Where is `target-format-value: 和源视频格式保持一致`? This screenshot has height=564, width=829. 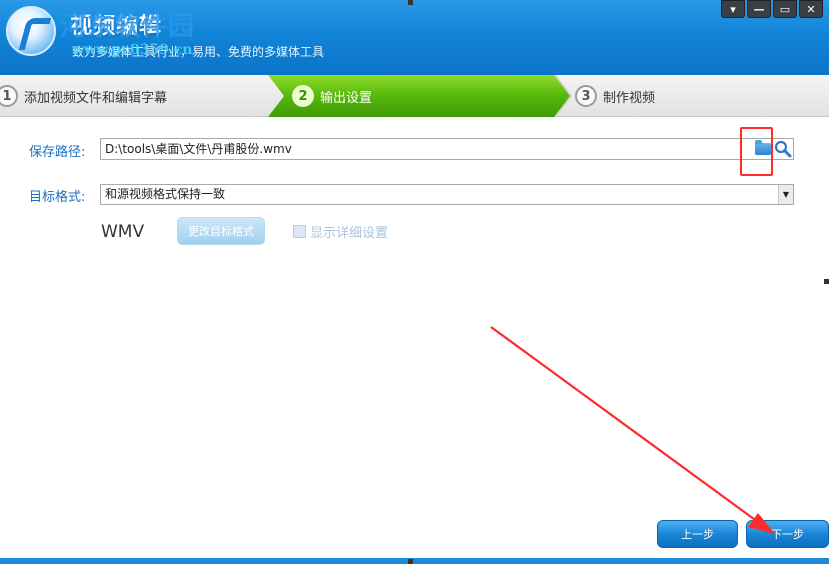 target-format-value: 和源视频格式保持一致 is located at coordinates (165, 194).